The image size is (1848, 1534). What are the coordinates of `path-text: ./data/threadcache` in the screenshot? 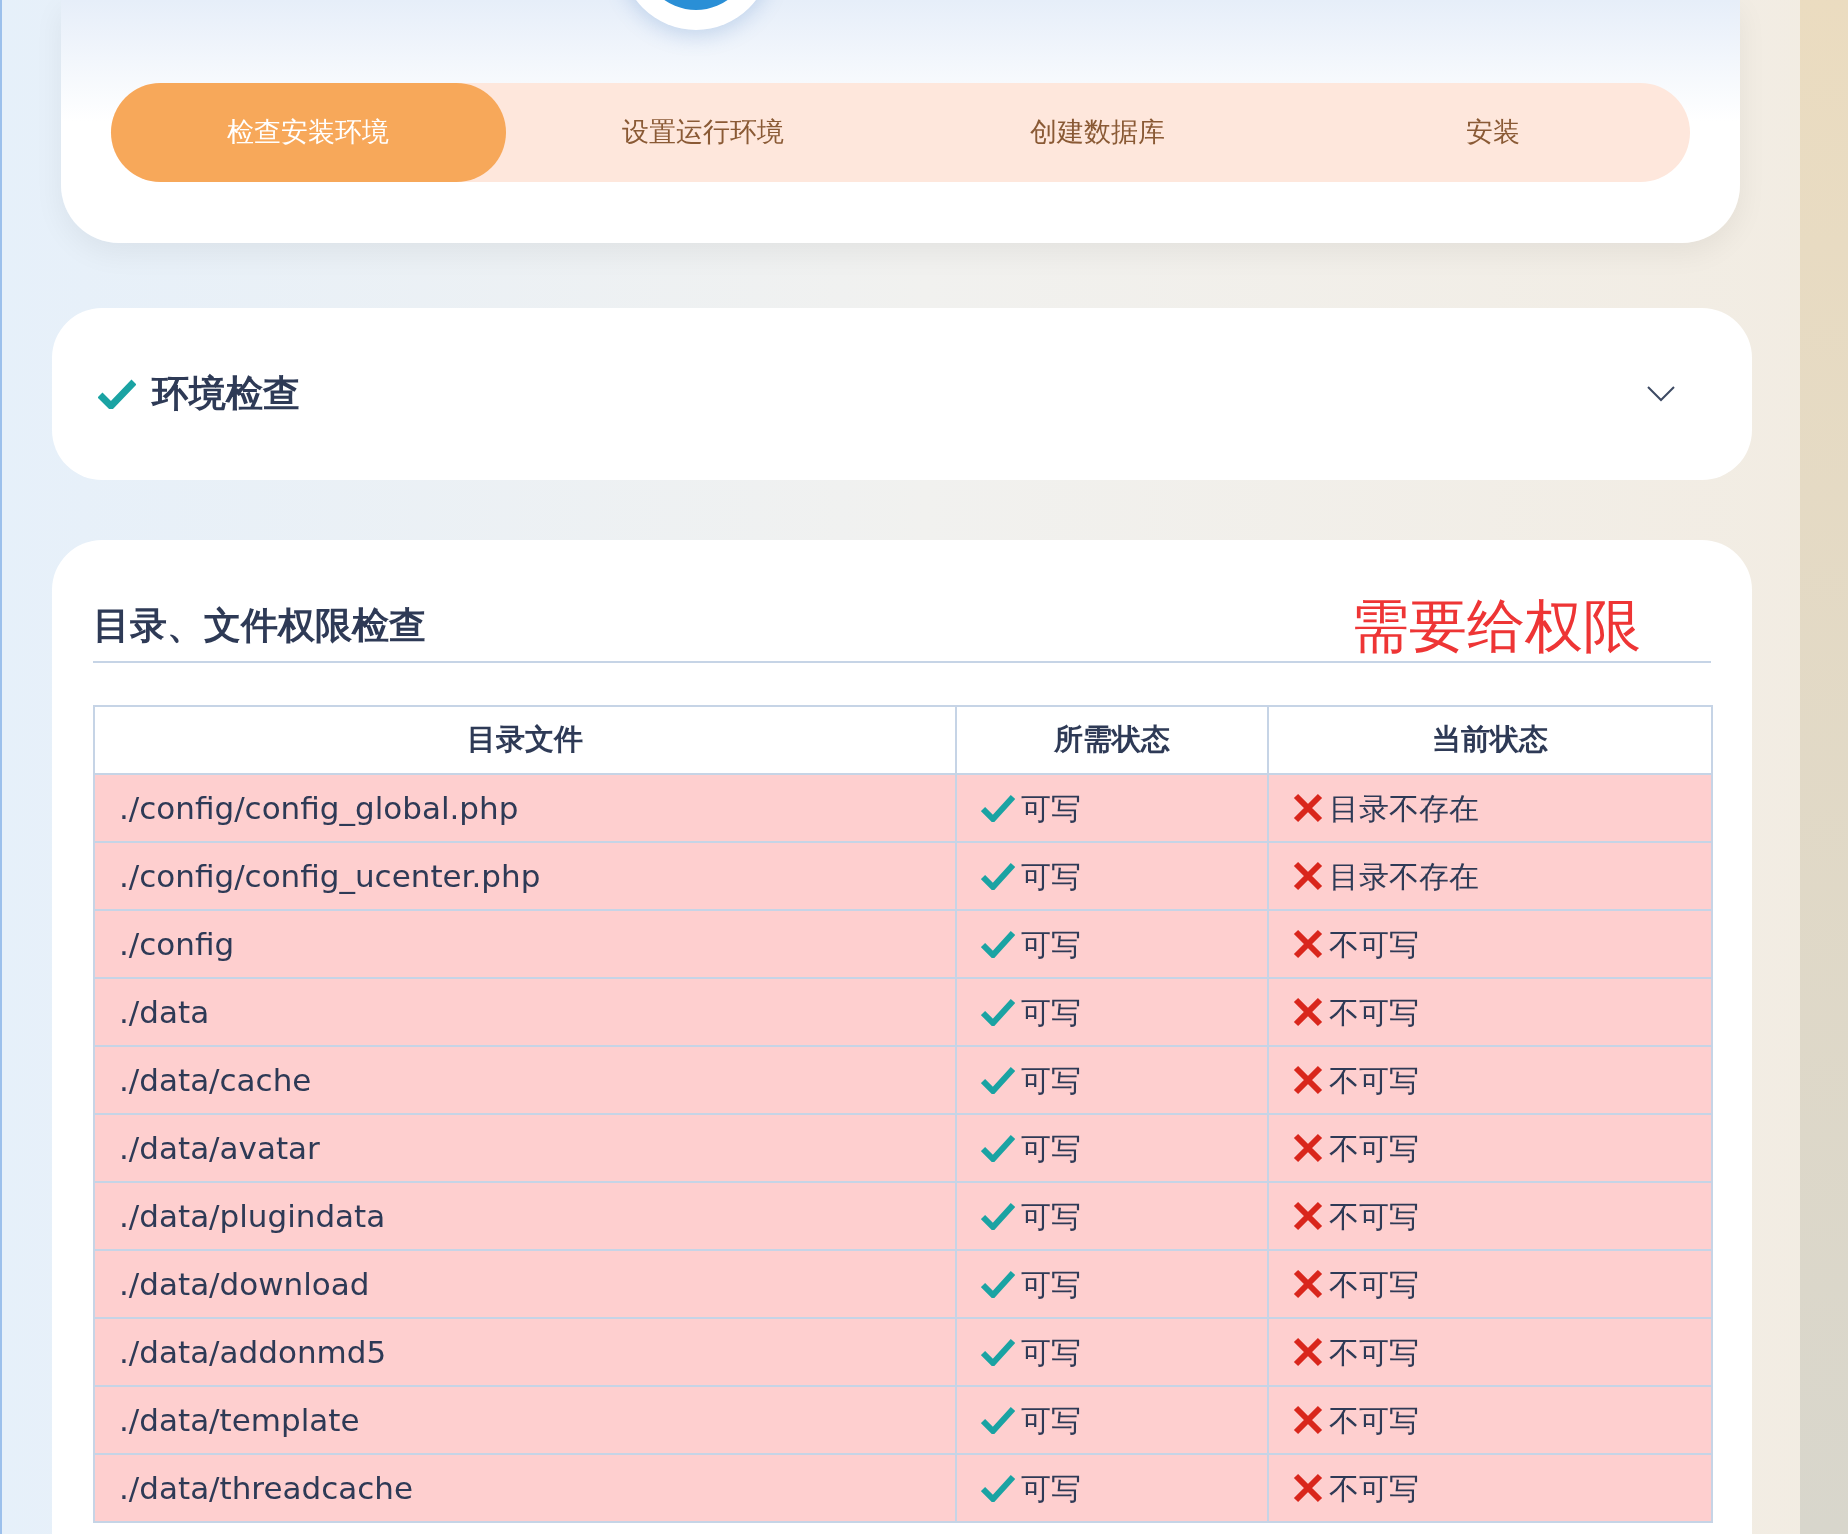 It's located at (266, 1487).